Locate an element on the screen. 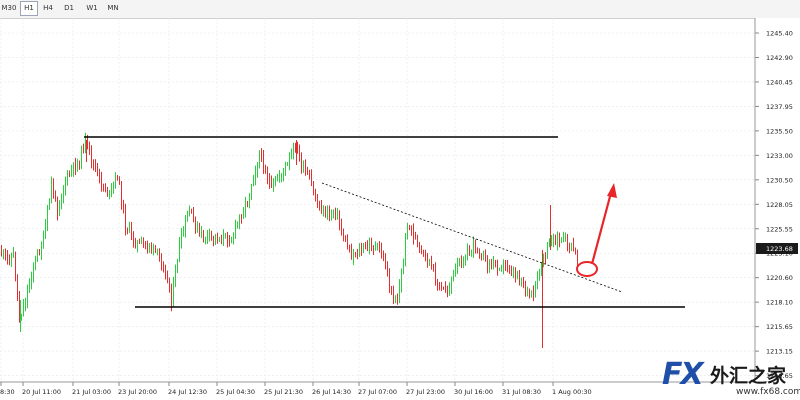 The height and width of the screenshot is (400, 800). current-price-label: 1223.68 is located at coordinates (779, 249).